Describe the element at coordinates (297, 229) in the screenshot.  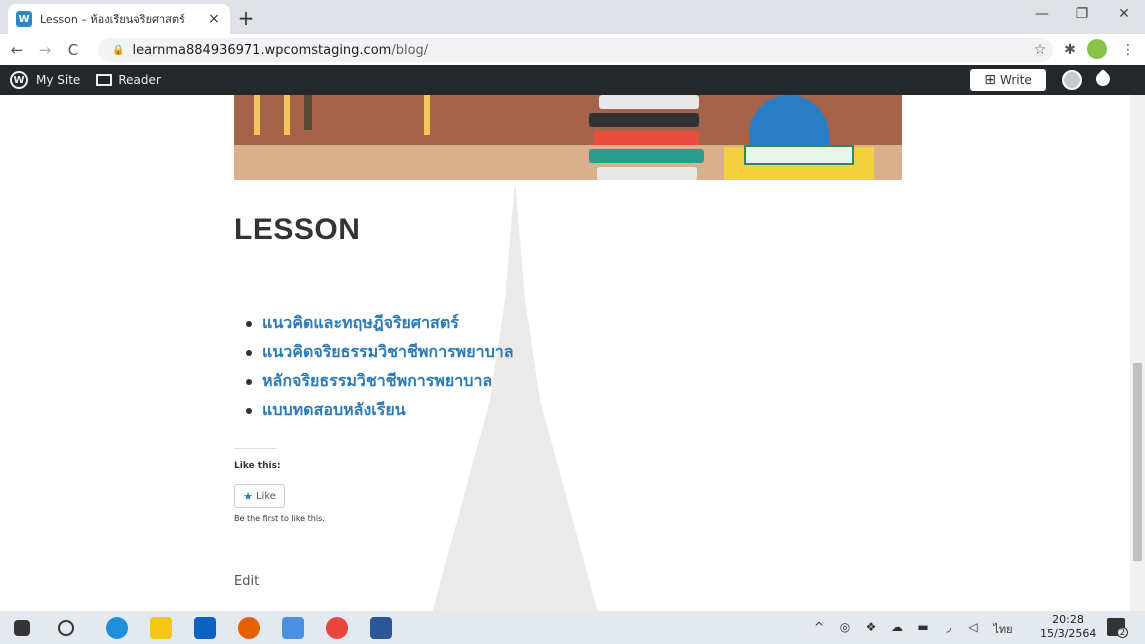
I see `post-title: LESSON` at that location.